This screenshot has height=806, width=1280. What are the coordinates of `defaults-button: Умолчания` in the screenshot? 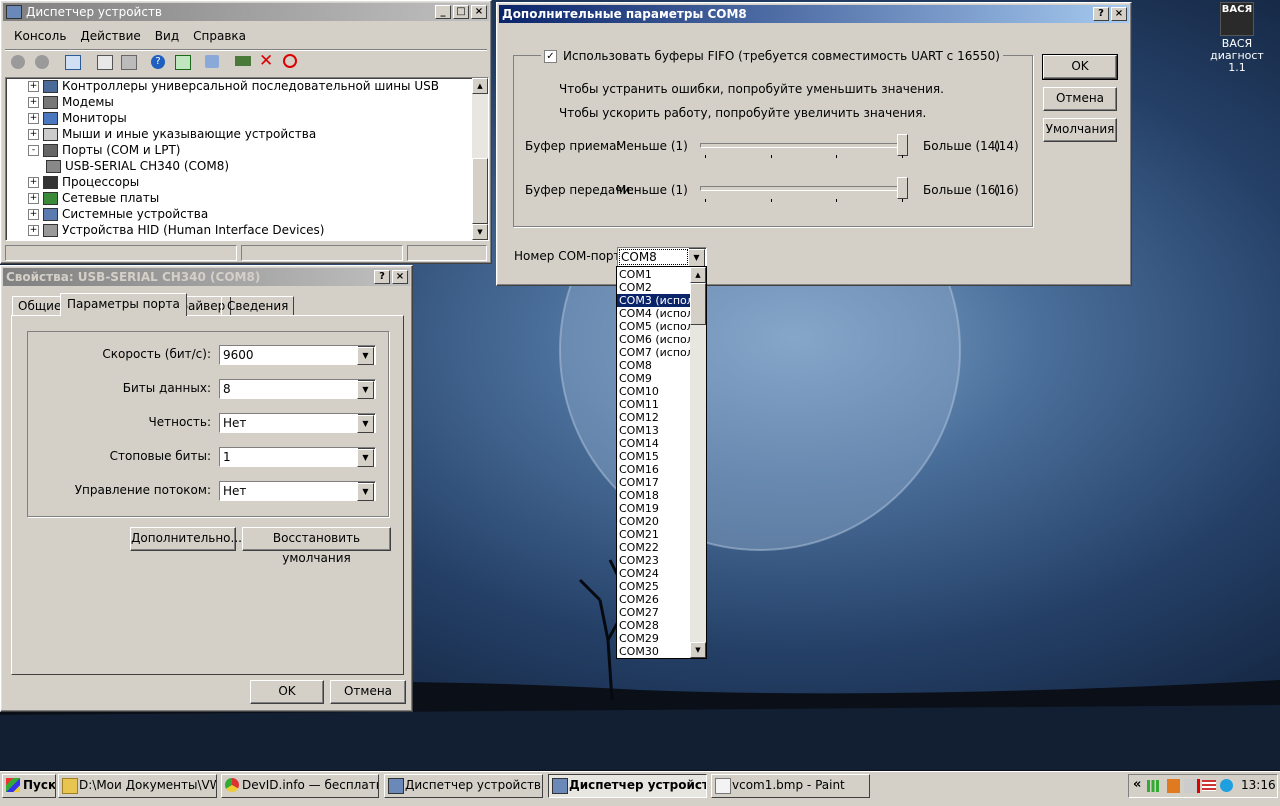 It's located at (1080, 130).